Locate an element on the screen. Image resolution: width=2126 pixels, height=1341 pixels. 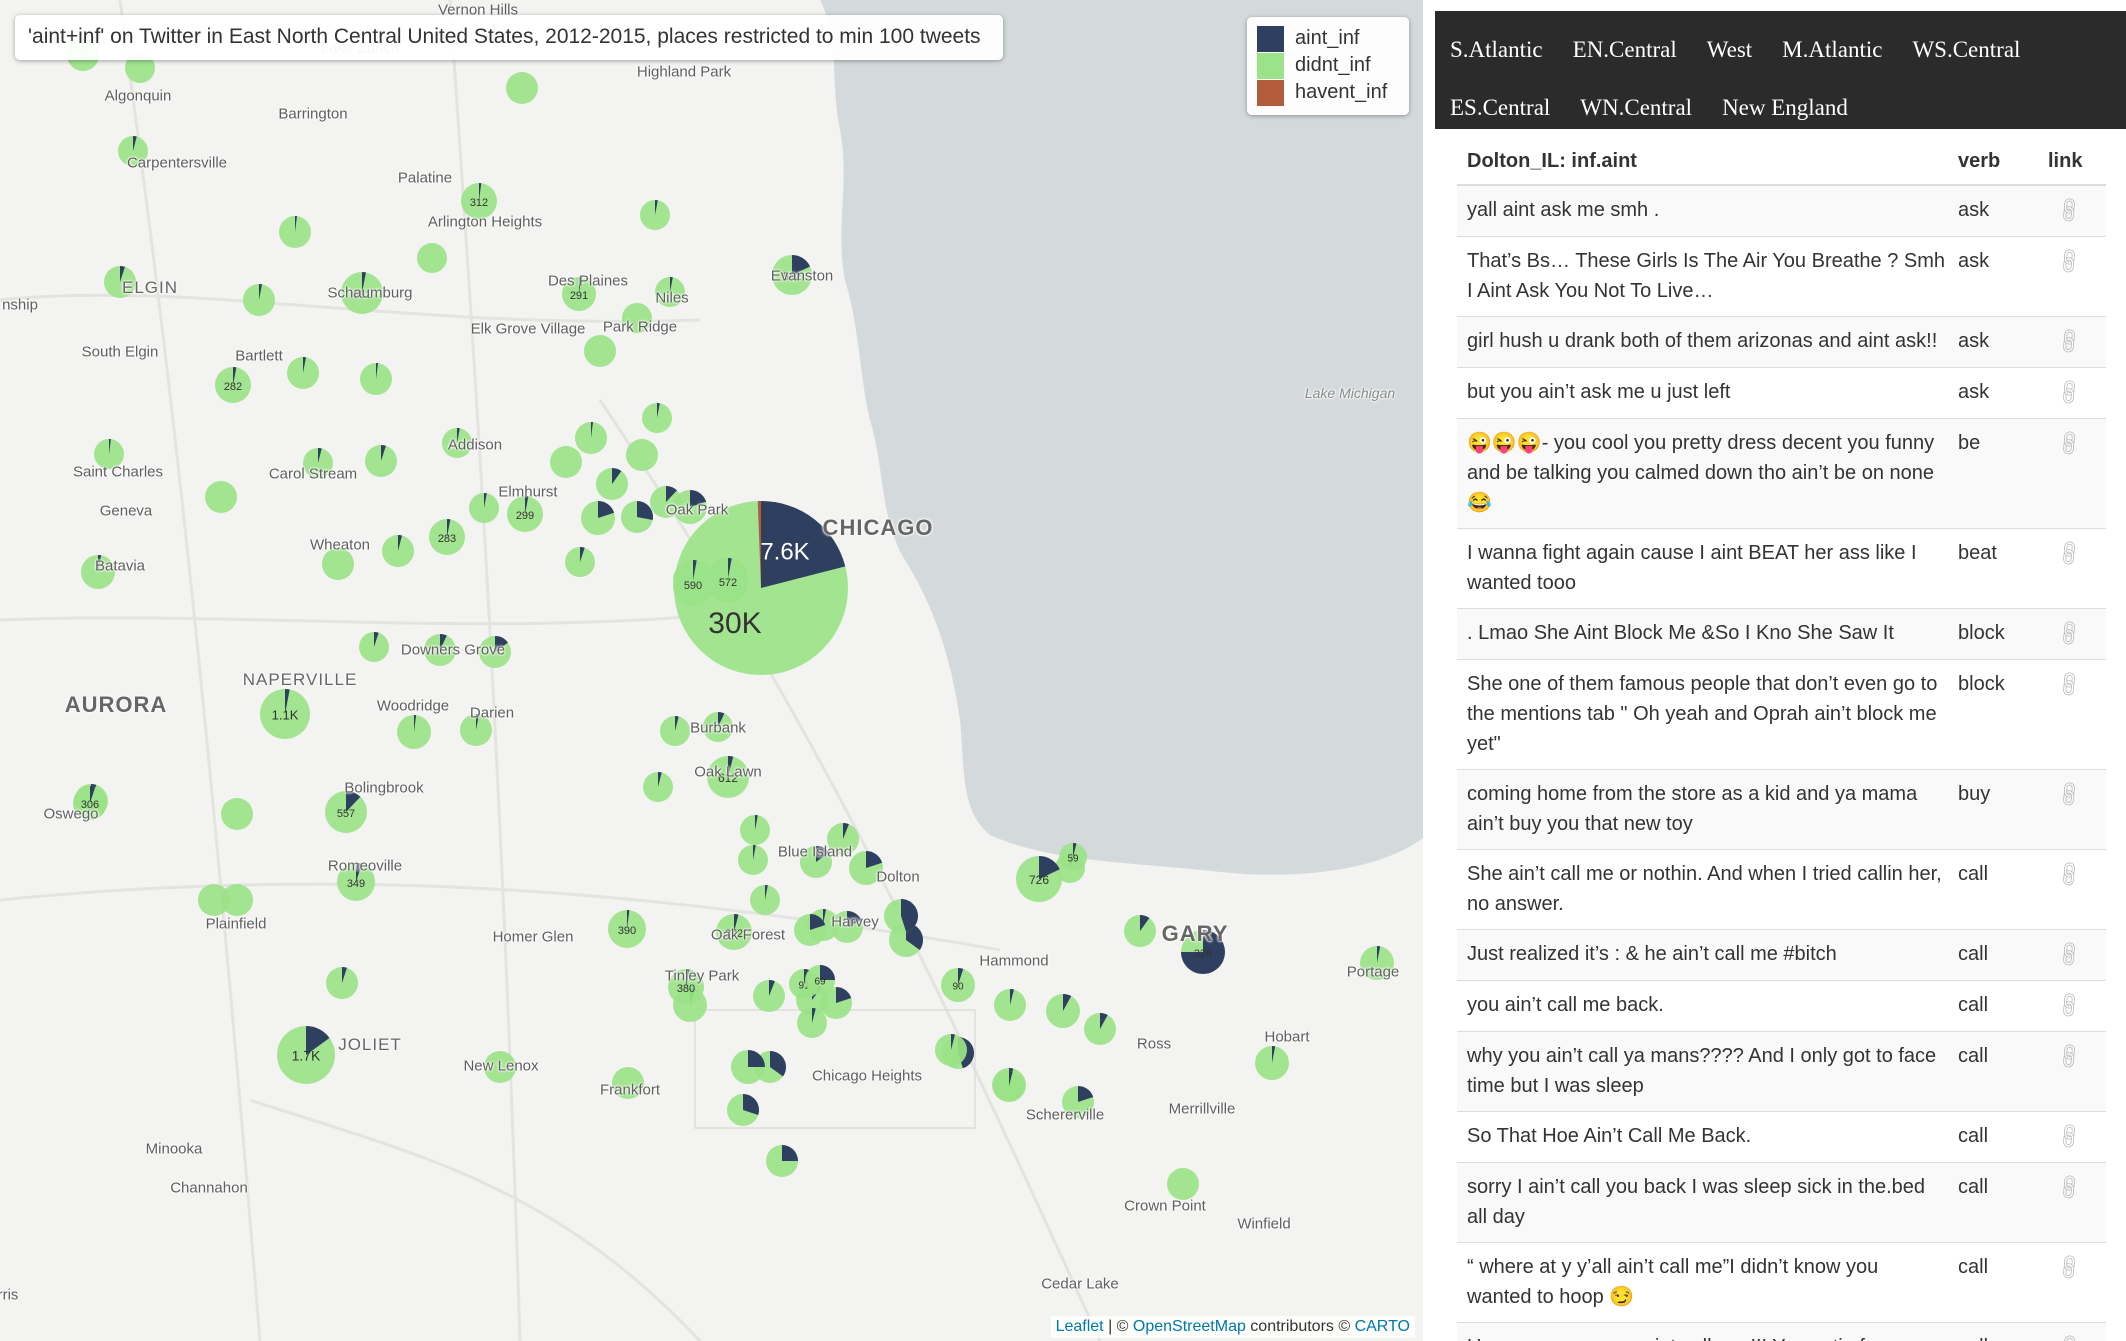
header-link: link is located at coordinates (2075, 162).